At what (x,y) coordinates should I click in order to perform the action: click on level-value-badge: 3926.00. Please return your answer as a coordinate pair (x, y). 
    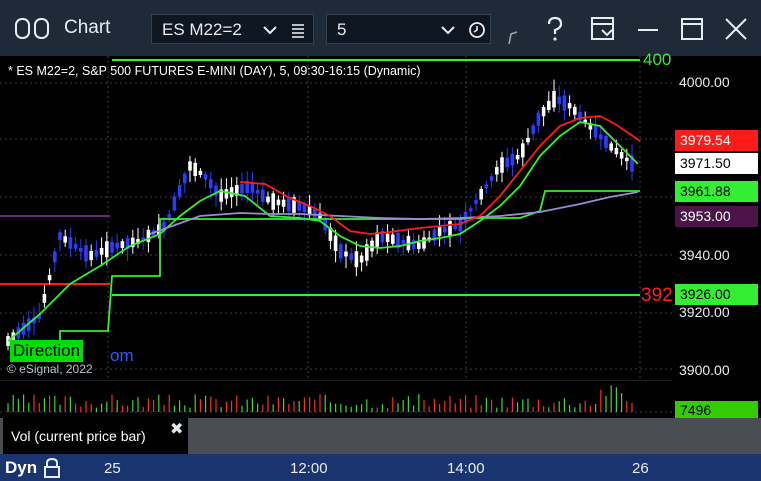
    Looking at the image, I should click on (716, 294).